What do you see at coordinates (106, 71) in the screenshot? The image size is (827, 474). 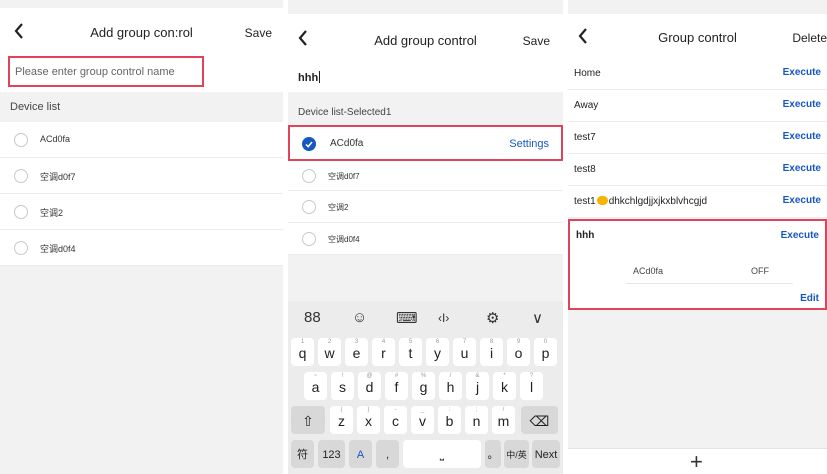 I see `group-name-input` at bounding box center [106, 71].